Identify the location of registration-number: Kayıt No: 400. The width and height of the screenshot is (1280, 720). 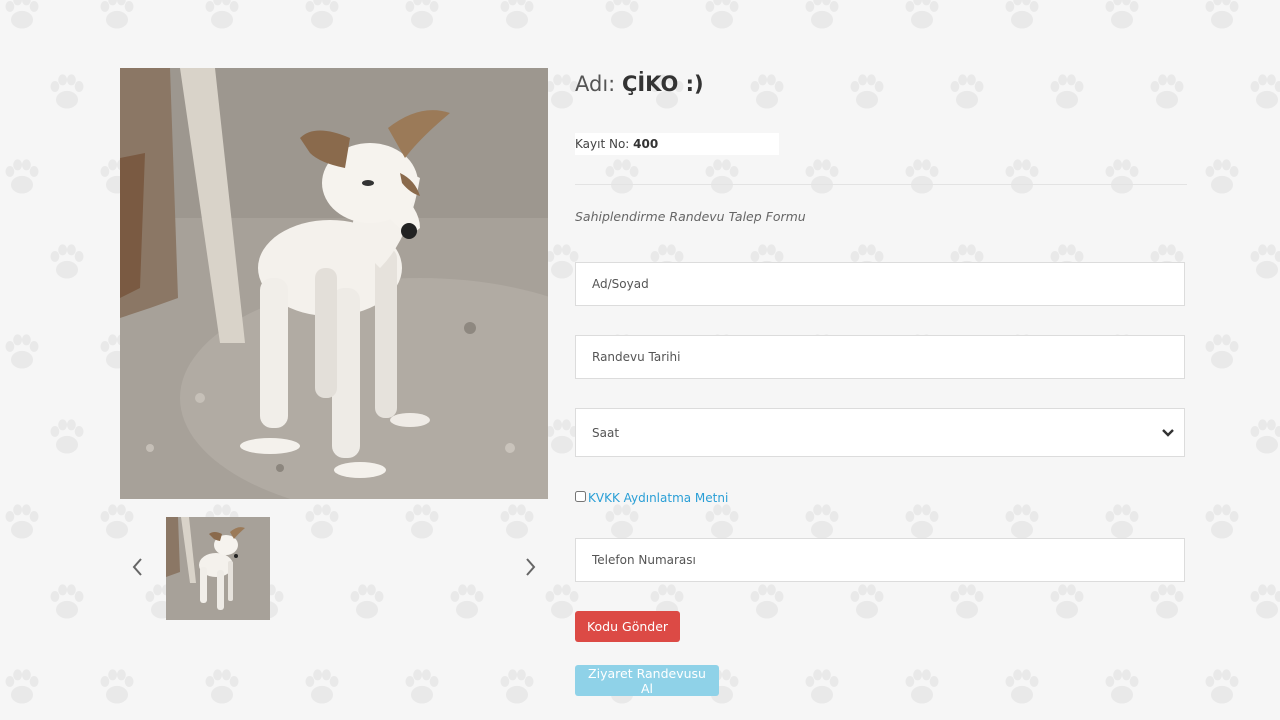
(677, 144).